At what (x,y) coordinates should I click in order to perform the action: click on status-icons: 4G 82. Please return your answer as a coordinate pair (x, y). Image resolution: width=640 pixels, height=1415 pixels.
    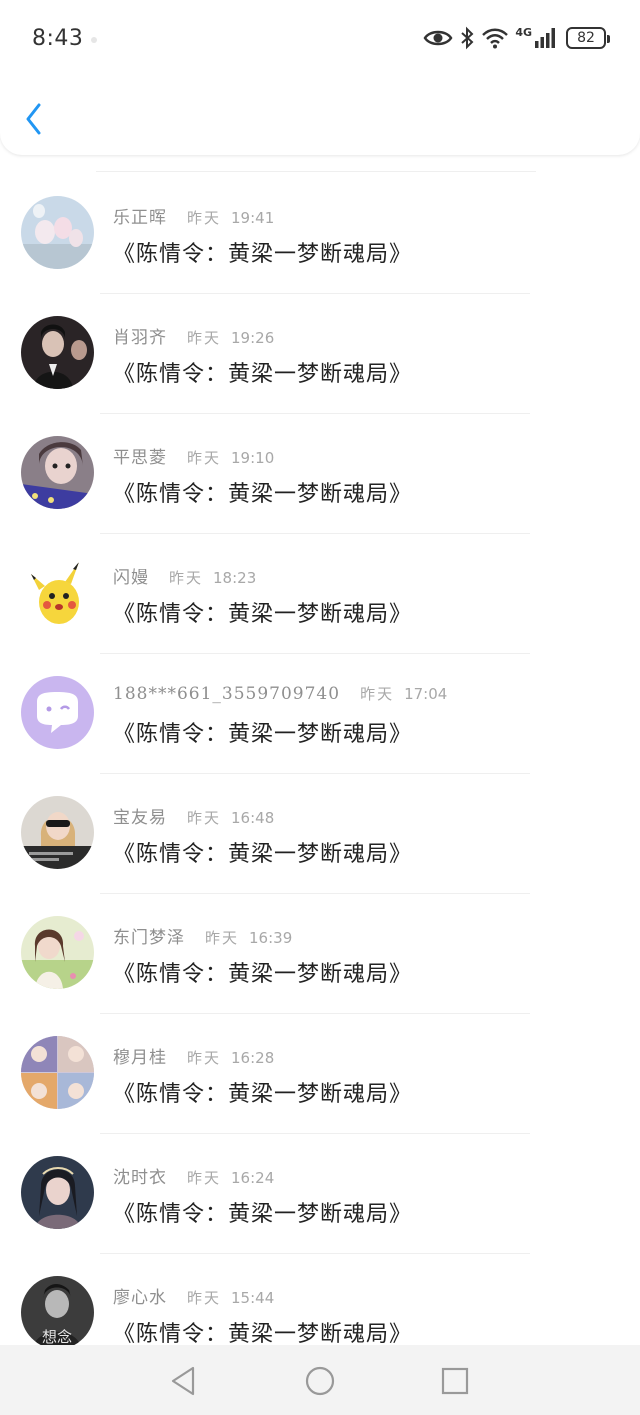
    Looking at the image, I should click on (516, 37).